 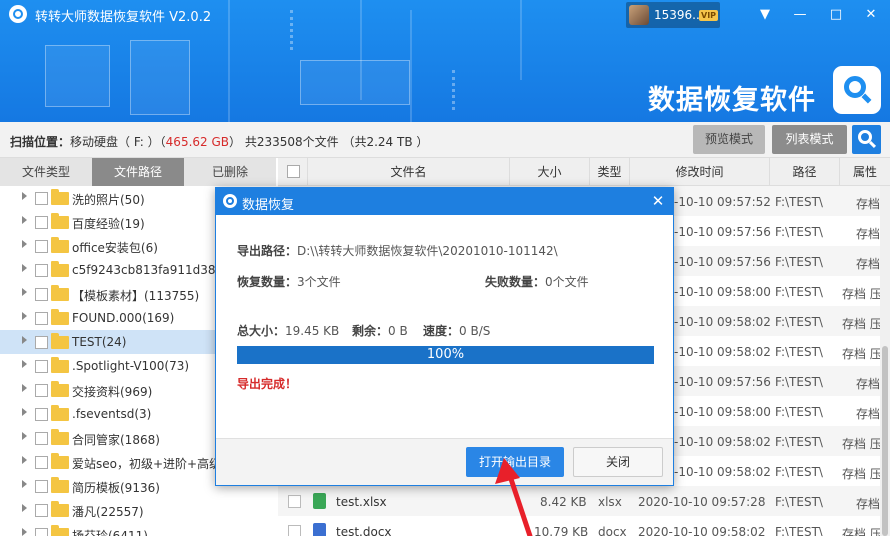 I want to click on column-size: 大小, so click(x=550, y=172).